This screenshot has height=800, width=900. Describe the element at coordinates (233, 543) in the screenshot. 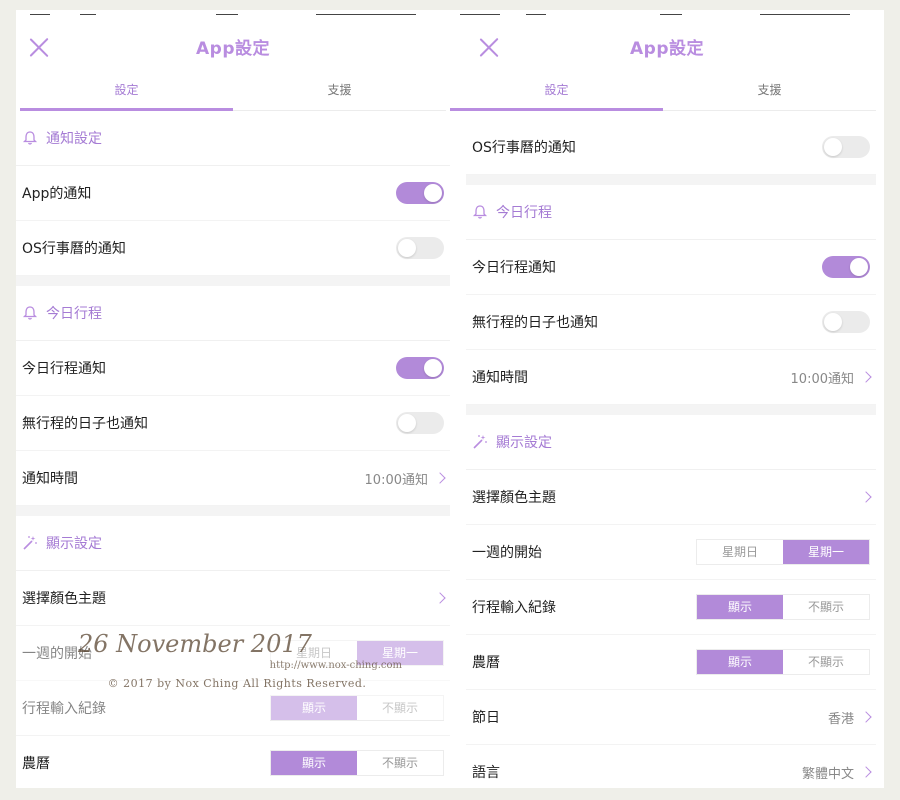

I see `section-display: 顯示設定` at that location.